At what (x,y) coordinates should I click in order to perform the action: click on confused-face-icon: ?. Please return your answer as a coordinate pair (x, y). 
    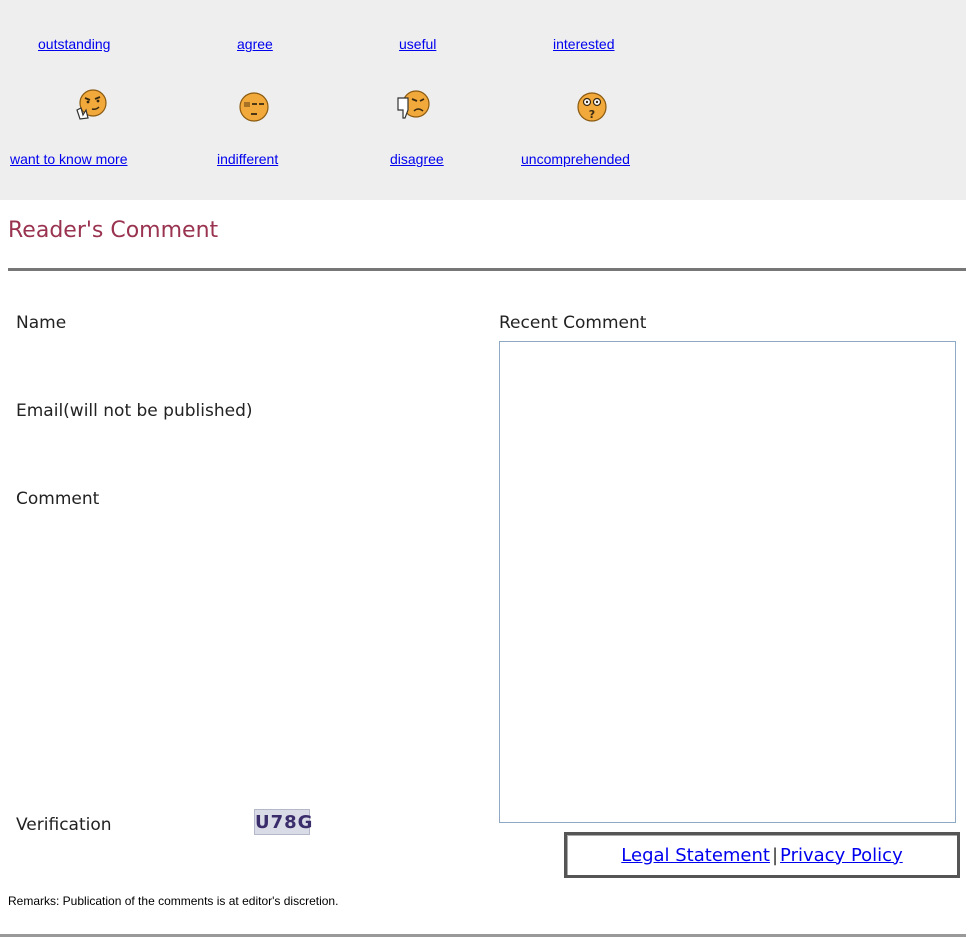
    Looking at the image, I should click on (592, 107).